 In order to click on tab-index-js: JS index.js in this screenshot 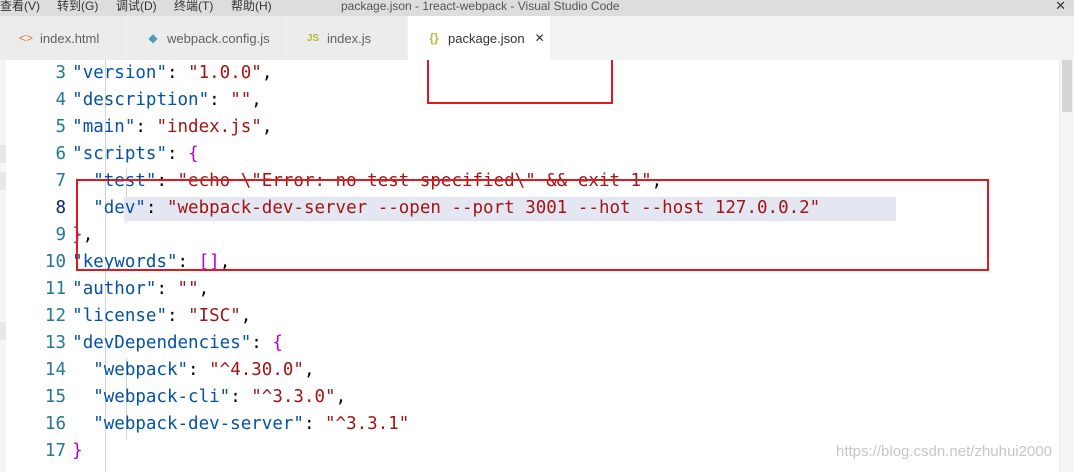, I will do `click(347, 38)`.